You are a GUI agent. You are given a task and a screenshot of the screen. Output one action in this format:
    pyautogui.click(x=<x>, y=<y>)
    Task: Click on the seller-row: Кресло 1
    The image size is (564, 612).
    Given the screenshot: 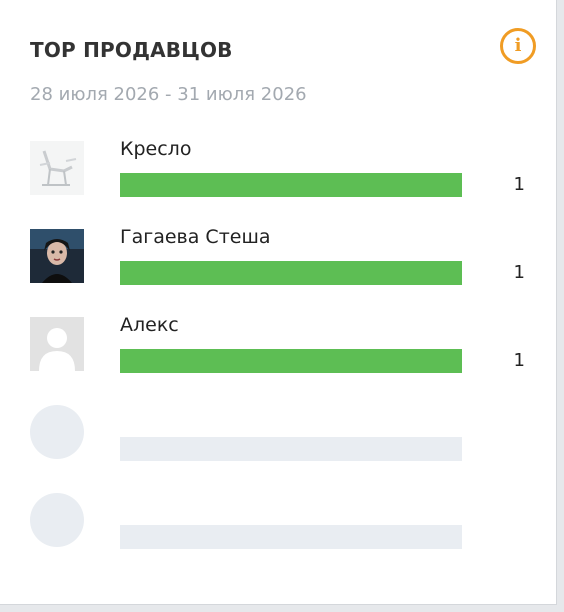 What is the action you would take?
    pyautogui.click(x=278, y=169)
    